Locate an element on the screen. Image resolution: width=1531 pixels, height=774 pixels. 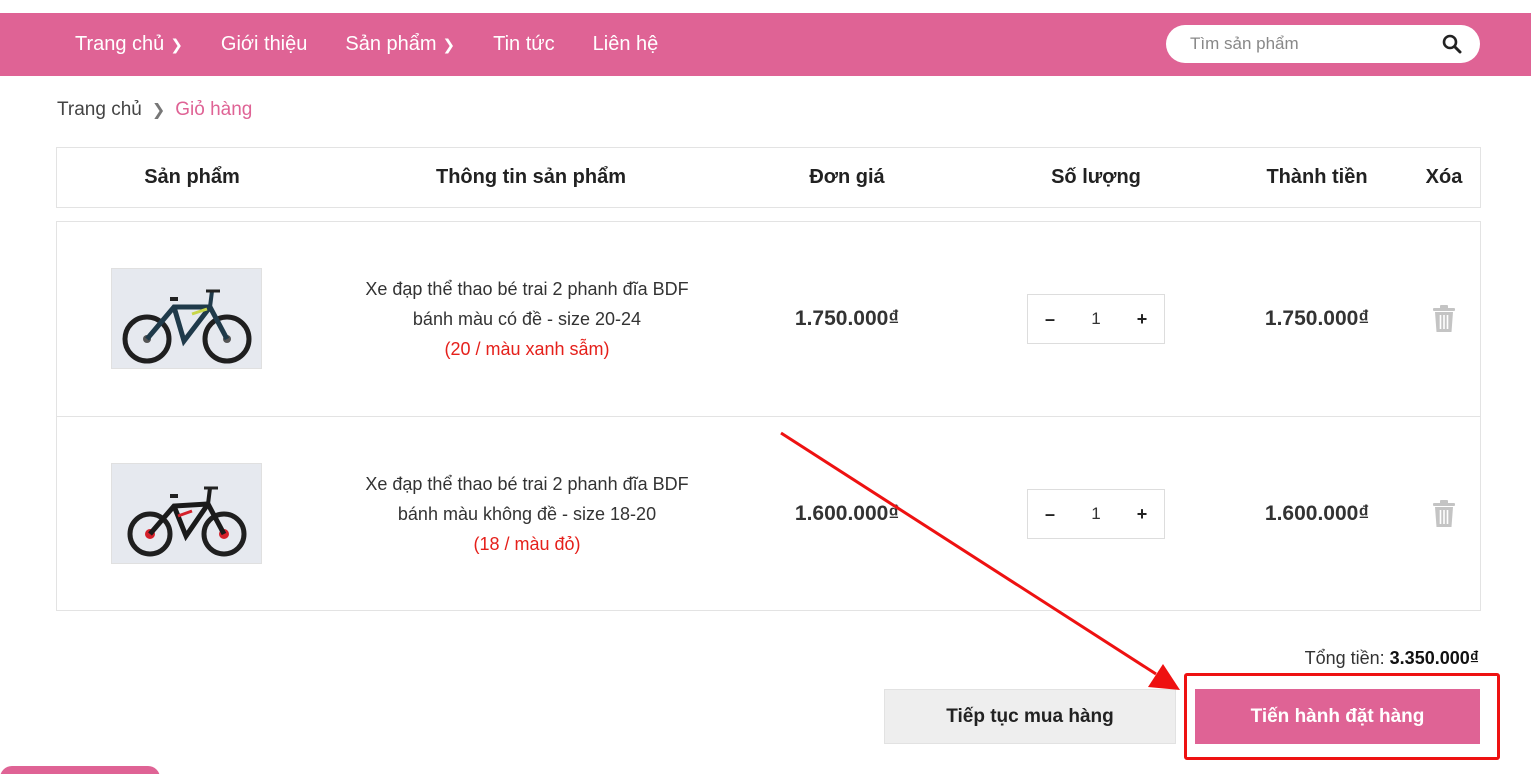
nav-item-label: Sản phẩm is located at coordinates (391, 44).